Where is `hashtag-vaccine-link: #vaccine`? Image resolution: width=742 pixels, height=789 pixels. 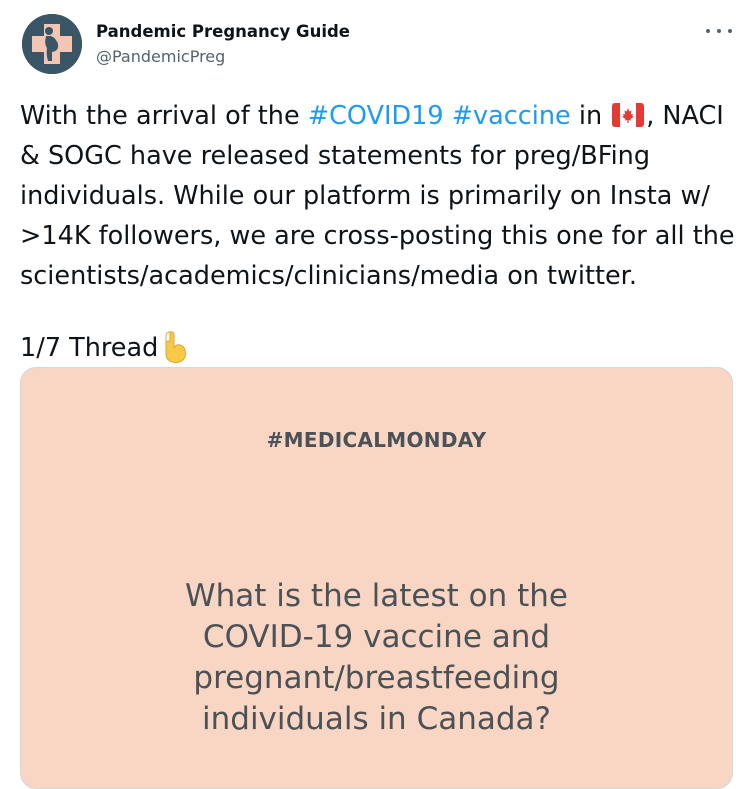
hashtag-vaccine-link: #vaccine is located at coordinates (511, 116).